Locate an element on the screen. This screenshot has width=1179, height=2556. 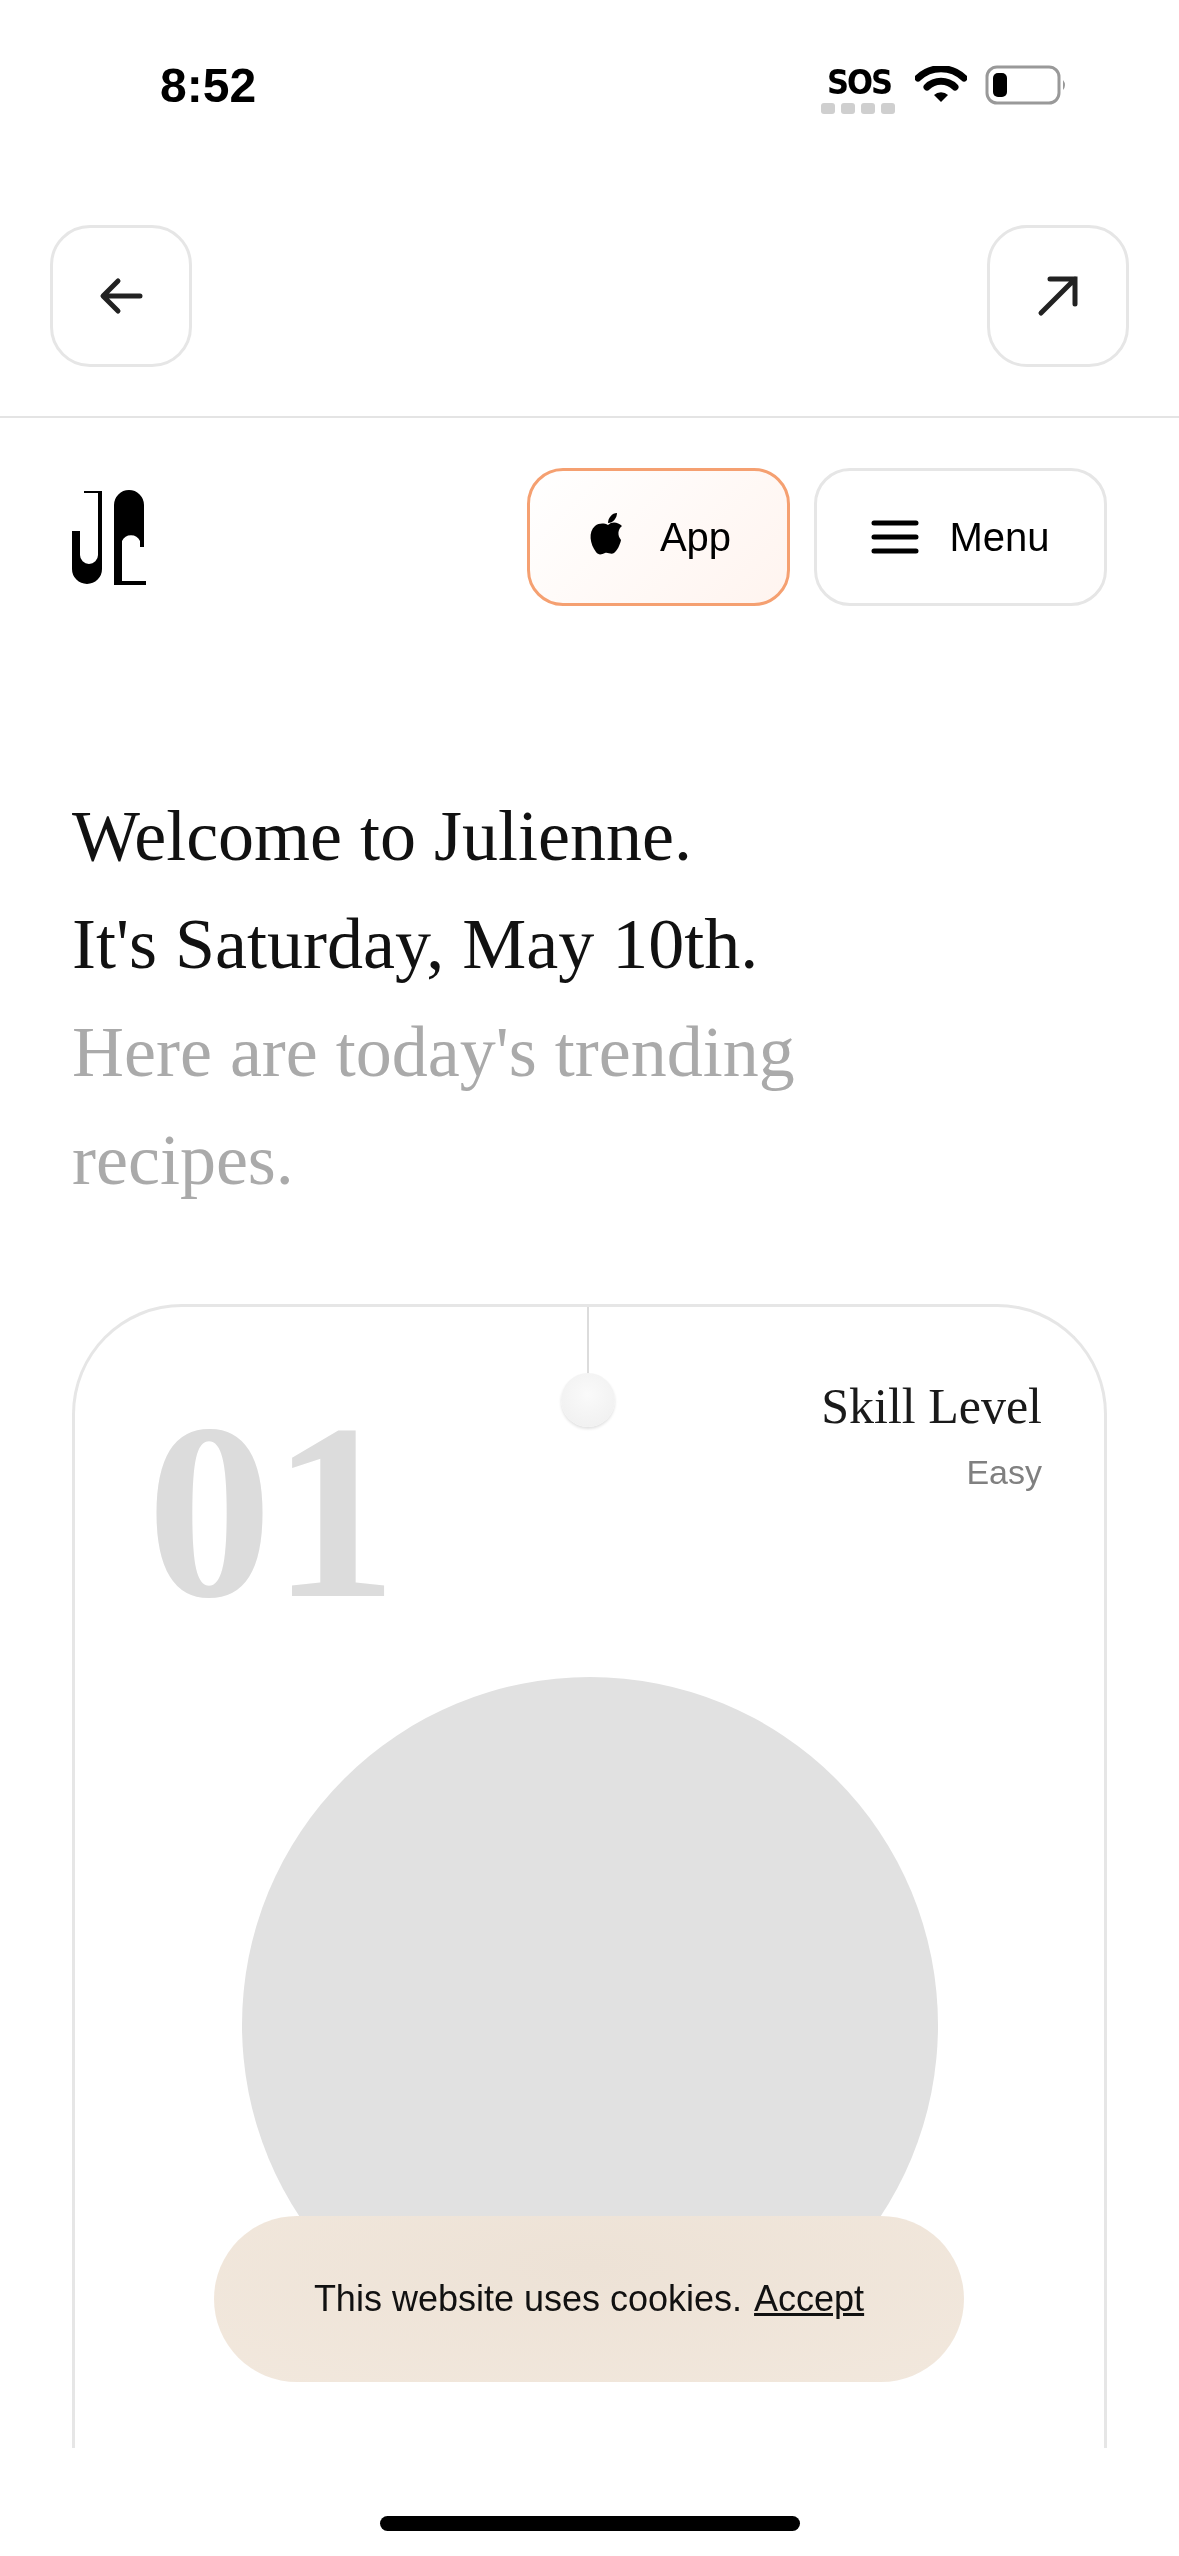
battery-icon is located at coordinates (1026, 85).